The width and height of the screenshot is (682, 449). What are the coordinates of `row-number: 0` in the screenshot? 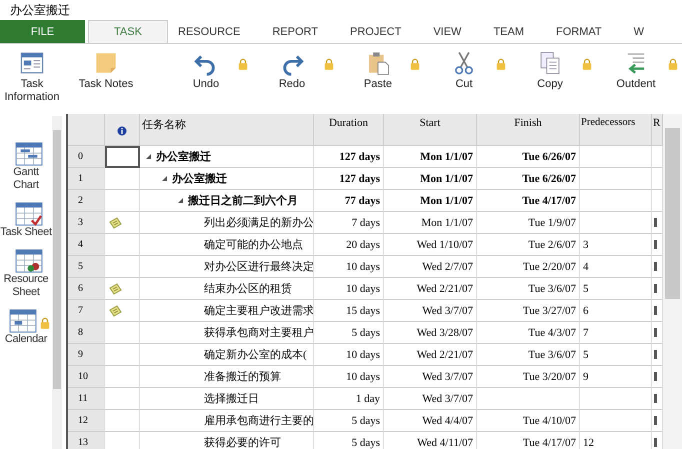 It's located at (86, 157).